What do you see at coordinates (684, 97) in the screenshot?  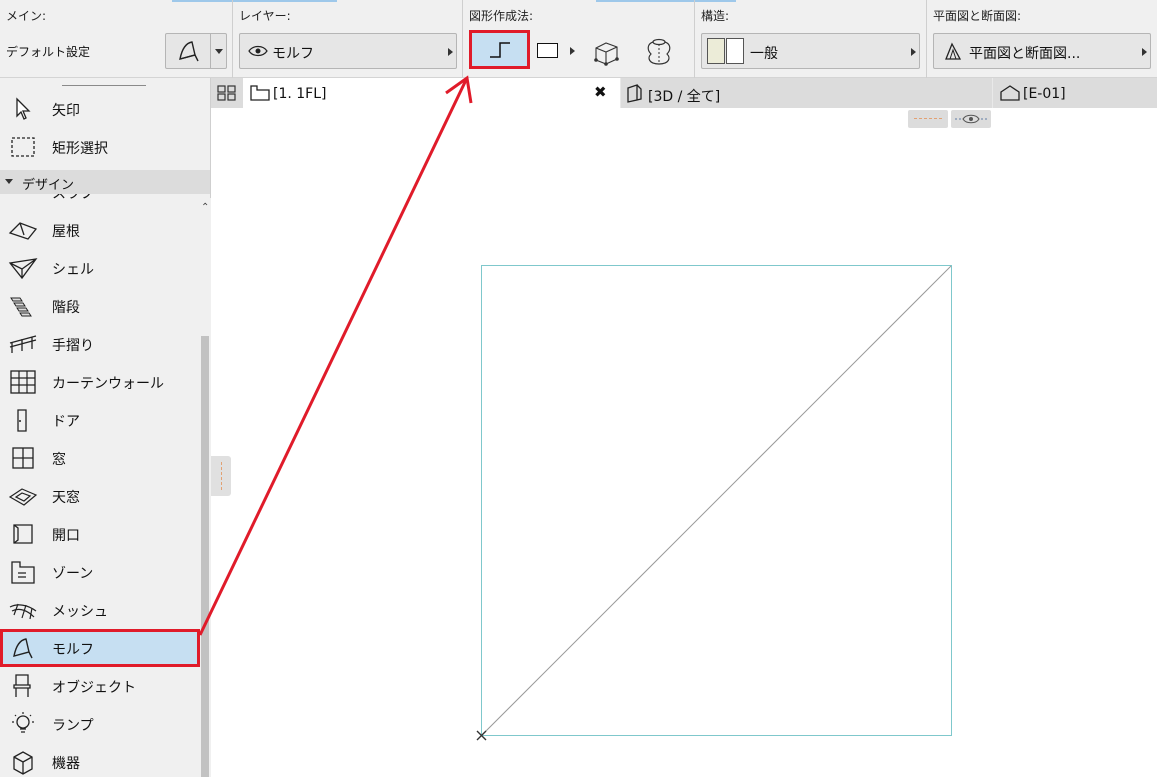 I see `tab-label: [3D / 全て]` at bounding box center [684, 97].